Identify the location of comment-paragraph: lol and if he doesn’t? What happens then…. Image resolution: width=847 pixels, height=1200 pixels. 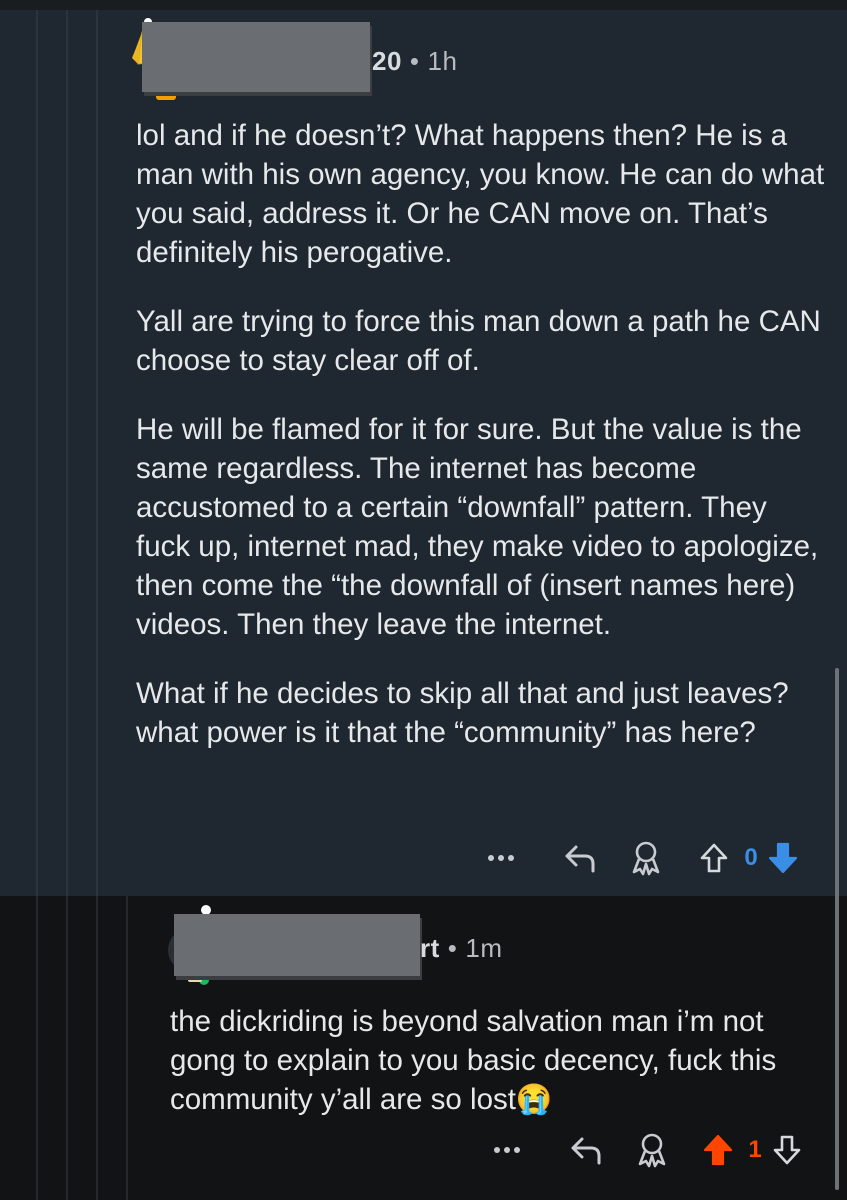
(480, 194).